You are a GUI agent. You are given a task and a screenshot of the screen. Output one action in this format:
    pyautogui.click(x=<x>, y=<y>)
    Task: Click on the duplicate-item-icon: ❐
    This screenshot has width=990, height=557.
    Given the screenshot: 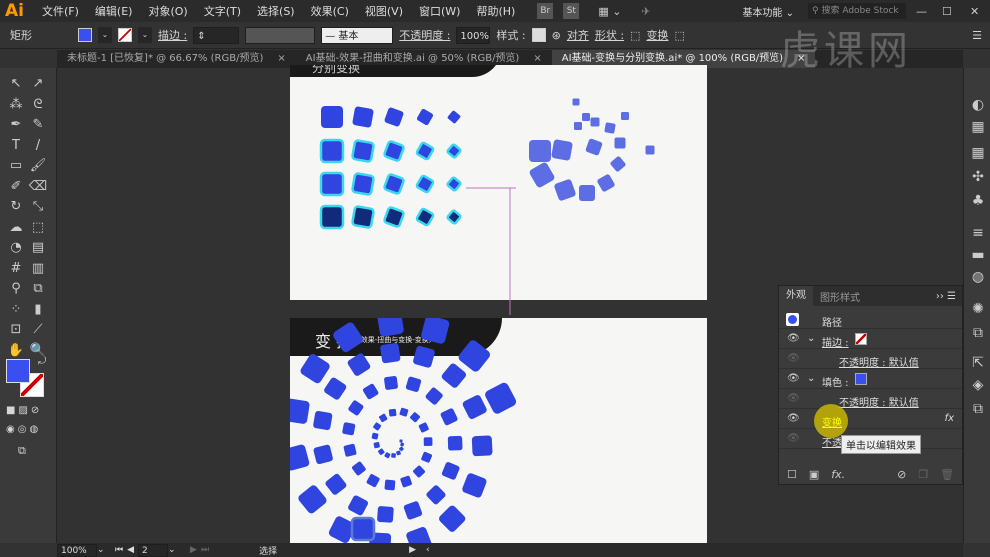 What is the action you would take?
    pyautogui.click(x=923, y=474)
    